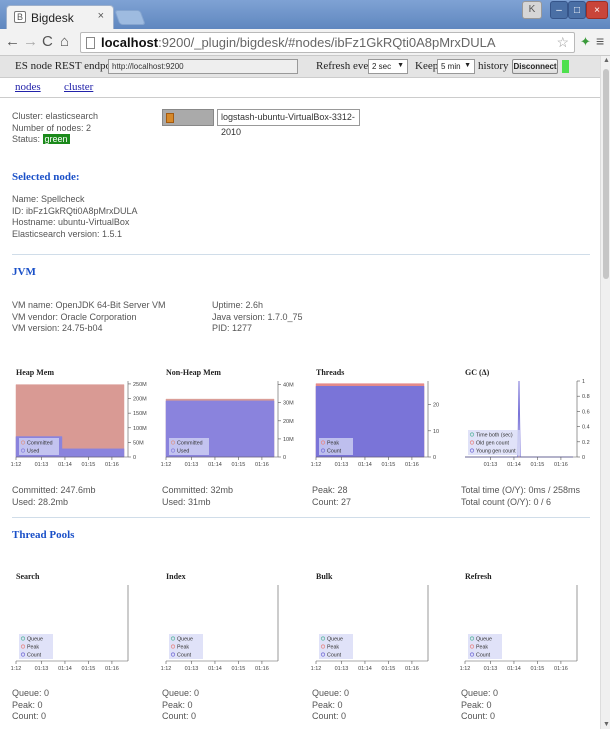 This screenshot has height=729, width=610. Describe the element at coordinates (188, 123) in the screenshot. I see `node-button-selected: Spellcheck` at that location.